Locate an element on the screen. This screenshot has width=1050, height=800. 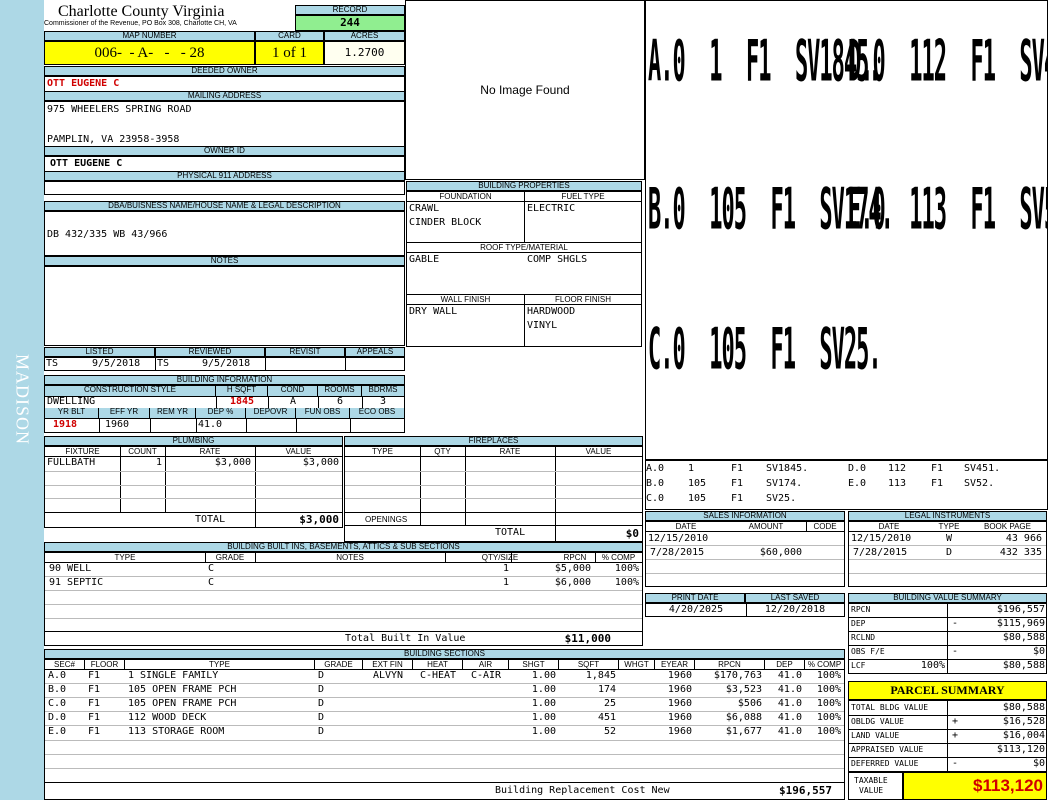
builtin-h-qty: QTY/SIZE is located at coordinates (500, 557).